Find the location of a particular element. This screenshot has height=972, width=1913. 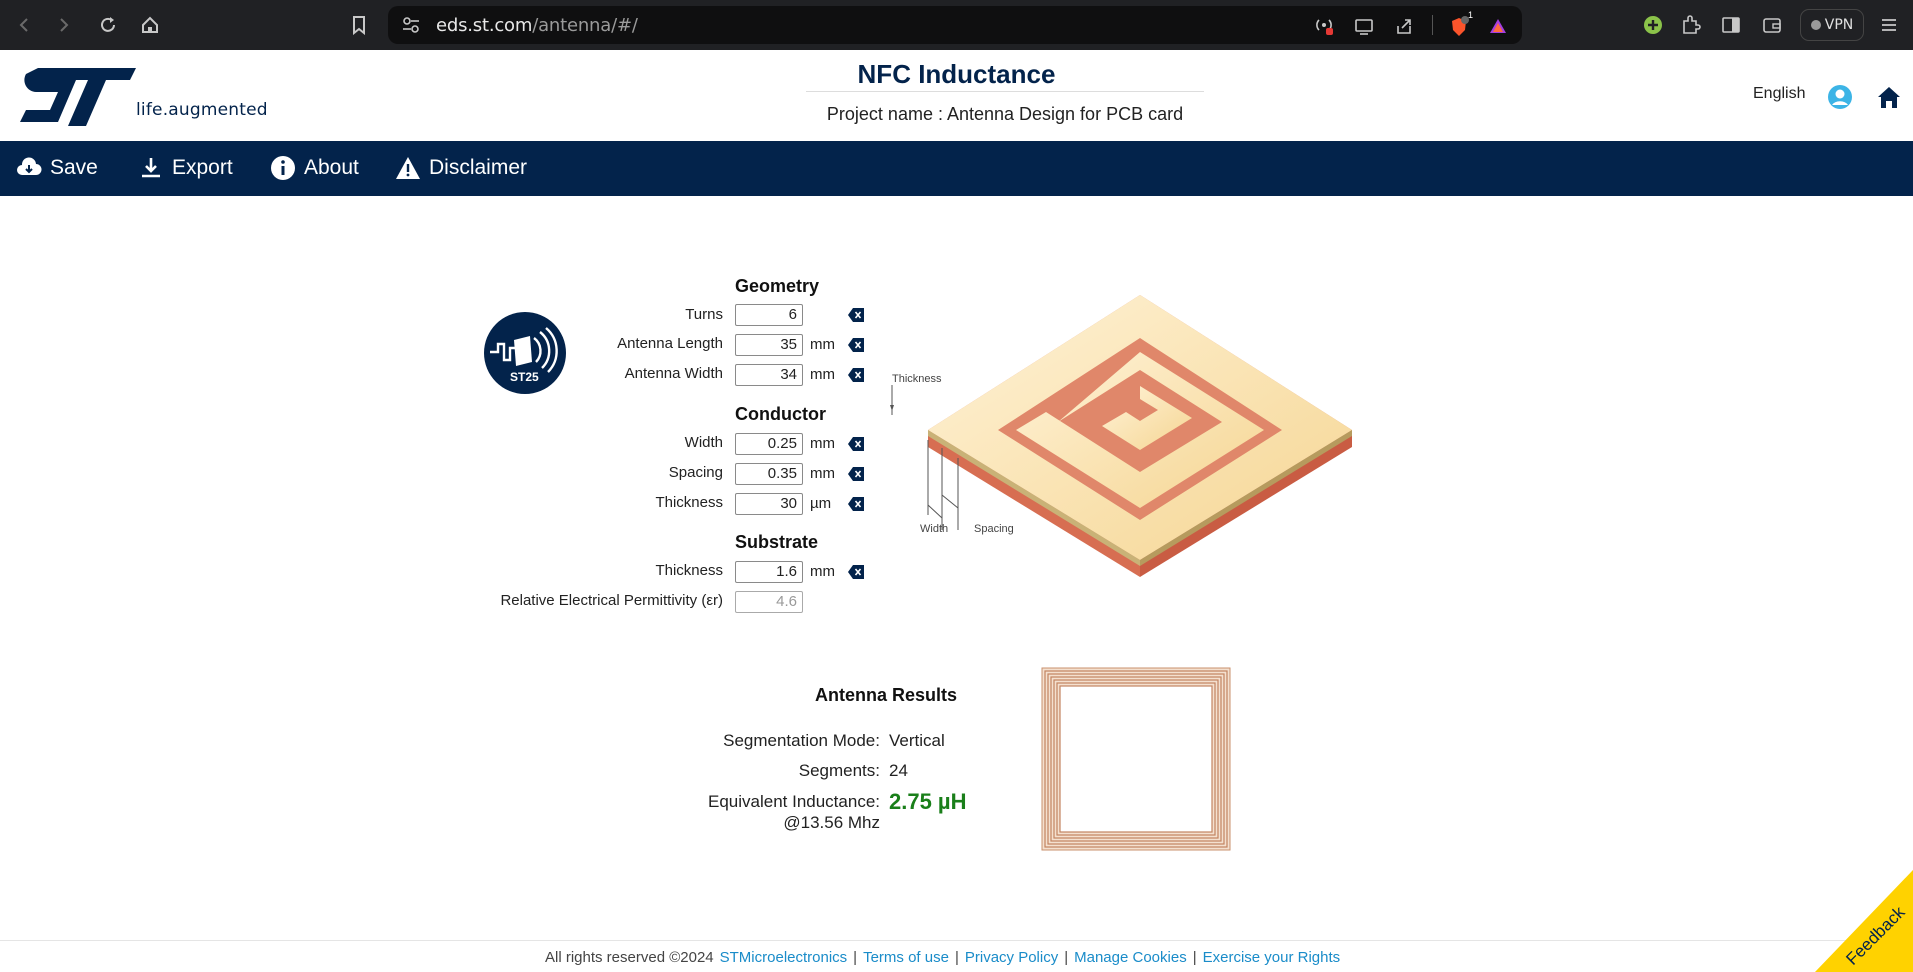

about-button: About is located at coordinates (314, 168).